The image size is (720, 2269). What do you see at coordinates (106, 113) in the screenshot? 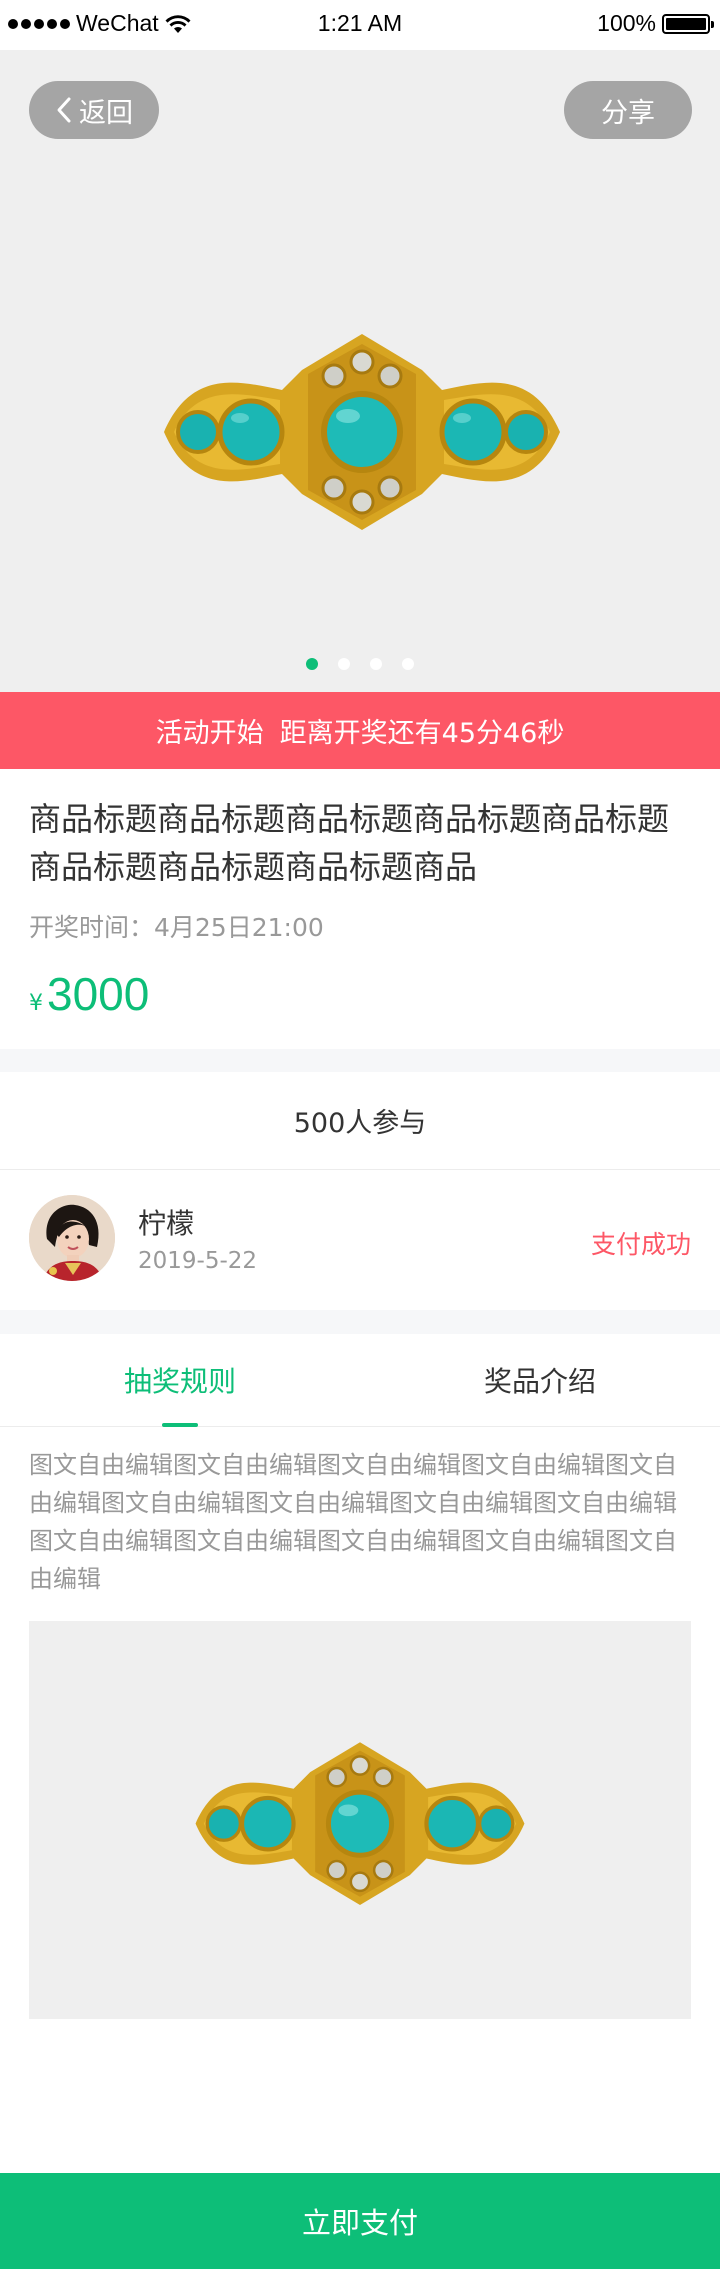
I see `back-label: 返回` at bounding box center [106, 113].